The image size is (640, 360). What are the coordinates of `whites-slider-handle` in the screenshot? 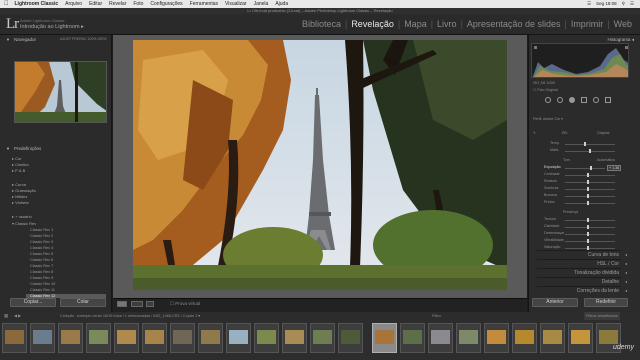 It's located at (588, 196).